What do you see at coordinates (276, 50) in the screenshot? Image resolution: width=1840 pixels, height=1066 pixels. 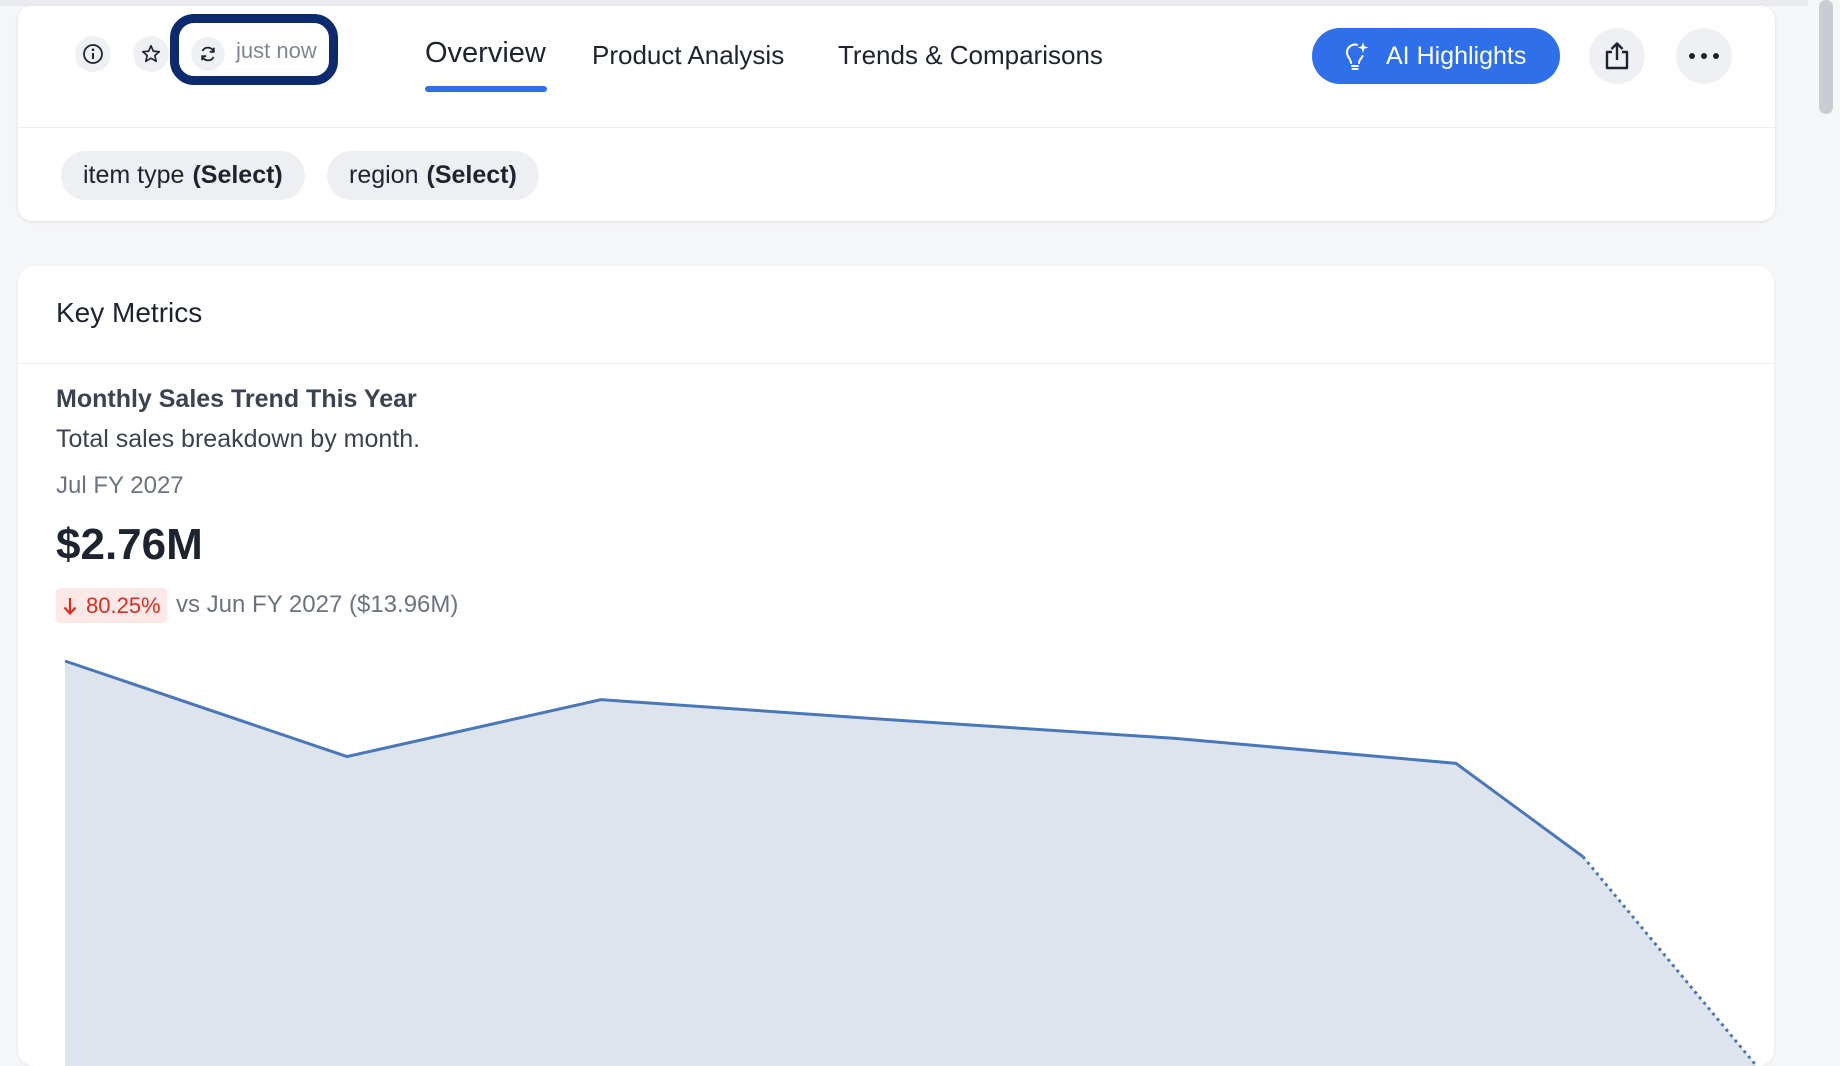 I see `refresh-status-text: just now` at bounding box center [276, 50].